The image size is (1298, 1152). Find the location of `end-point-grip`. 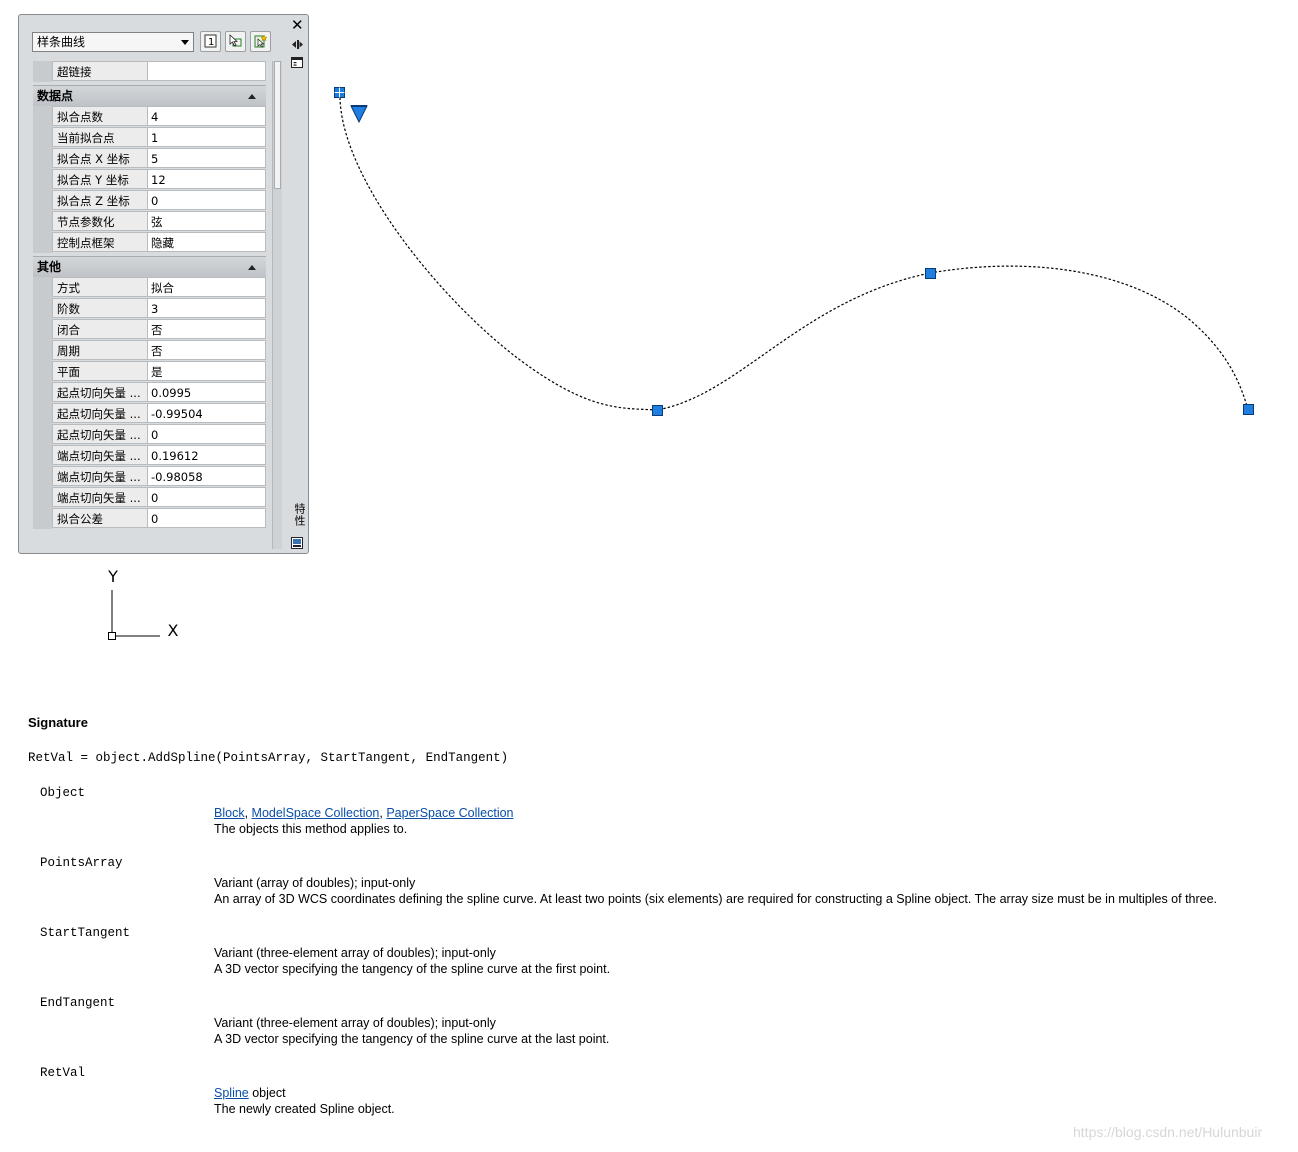

end-point-grip is located at coordinates (1248, 409).